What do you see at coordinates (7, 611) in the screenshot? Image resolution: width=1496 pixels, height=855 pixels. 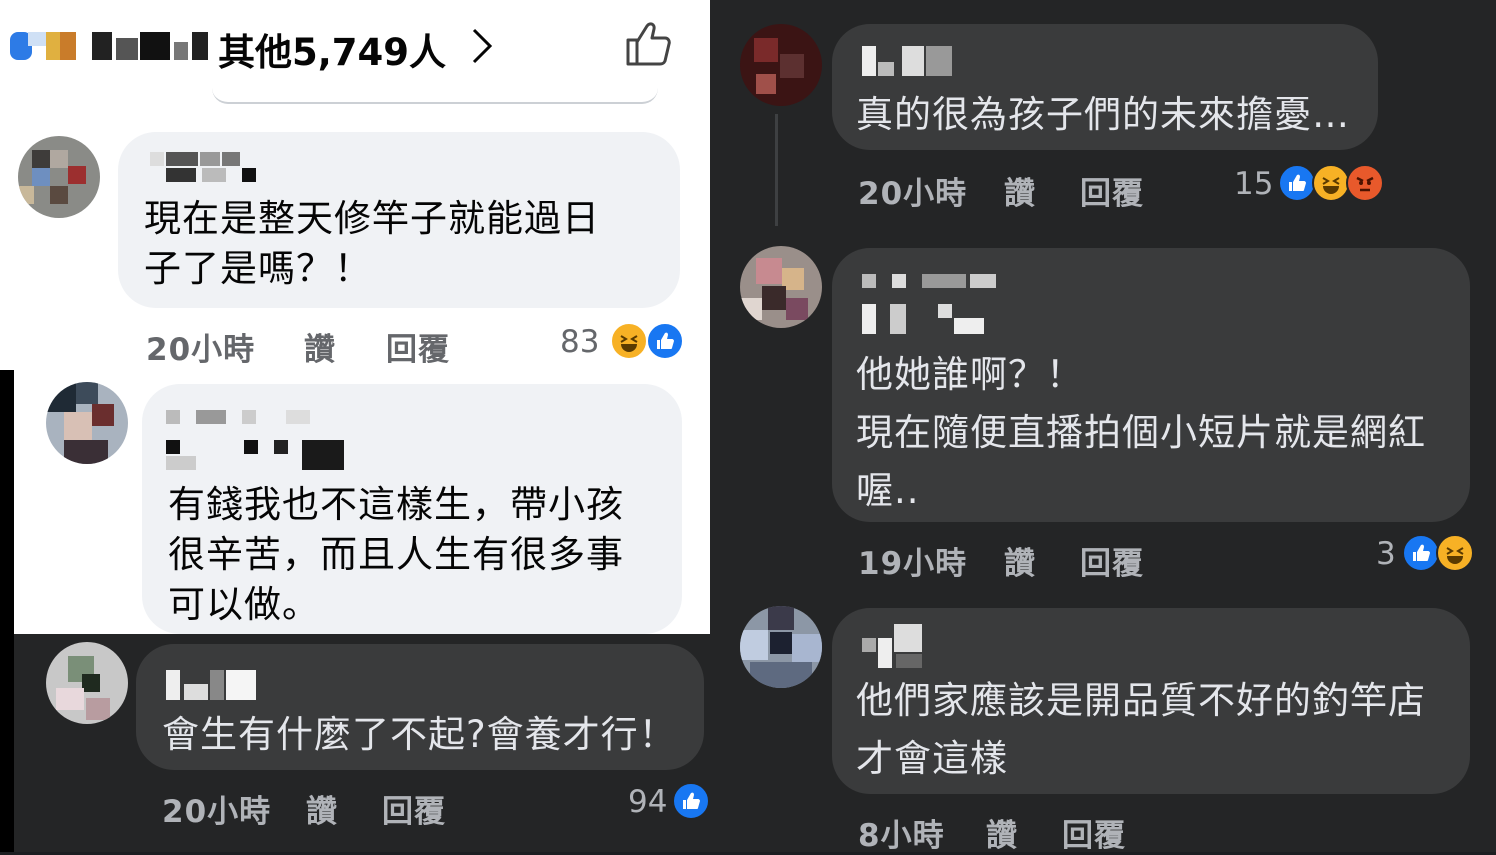 I see `left-black-strip` at bounding box center [7, 611].